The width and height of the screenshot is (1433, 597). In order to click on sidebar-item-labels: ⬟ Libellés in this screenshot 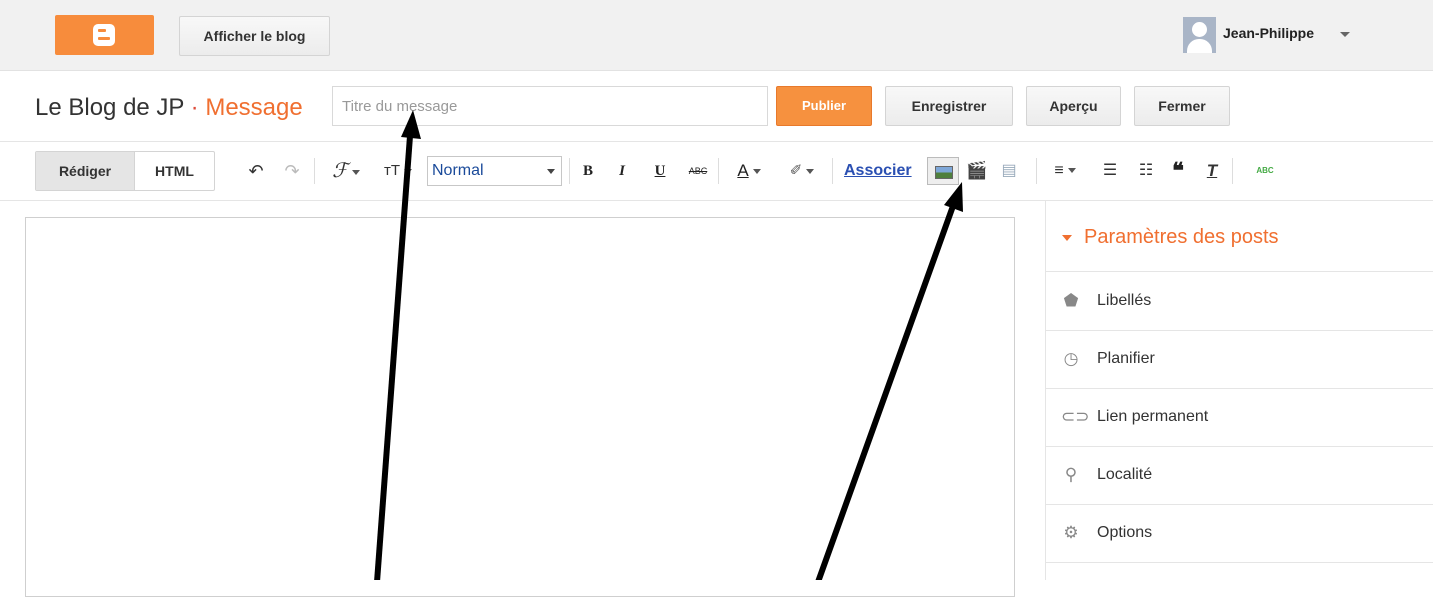, I will do `click(1239, 301)`.